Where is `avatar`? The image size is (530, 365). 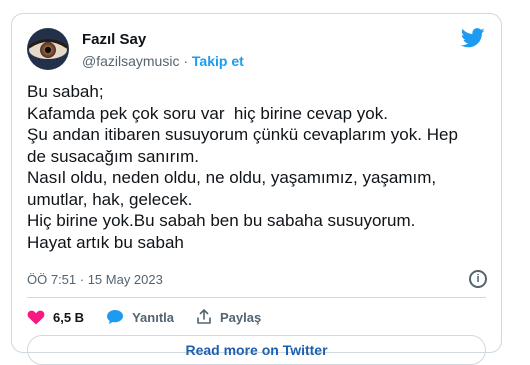 avatar is located at coordinates (48, 49).